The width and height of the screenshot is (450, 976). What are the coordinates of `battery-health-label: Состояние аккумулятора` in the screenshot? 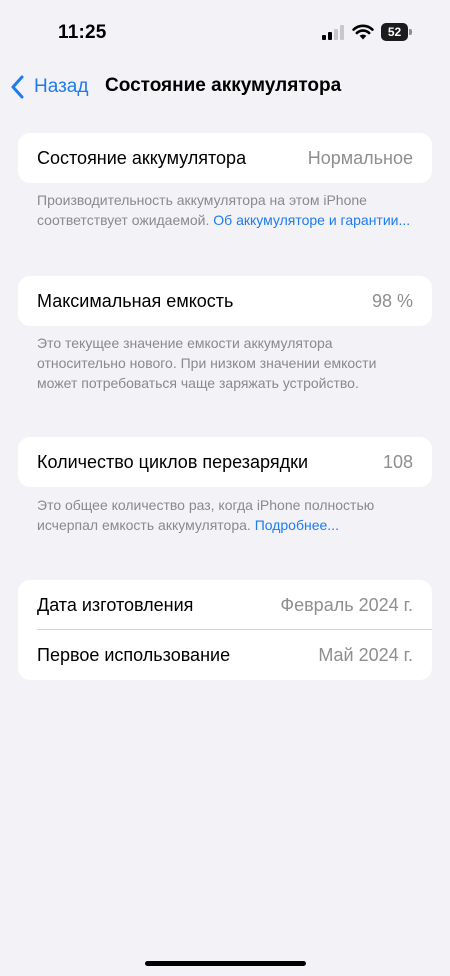 It's located at (142, 157).